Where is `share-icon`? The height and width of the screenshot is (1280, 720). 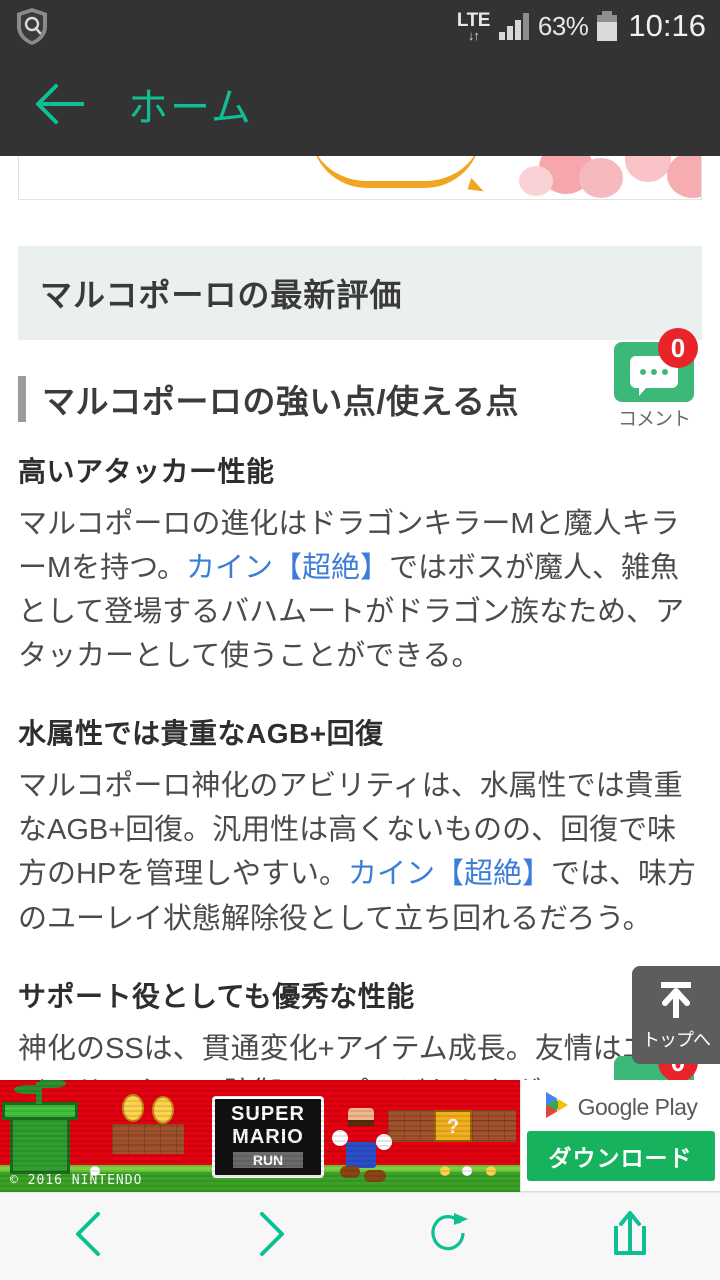 share-icon is located at coordinates (630, 1236).